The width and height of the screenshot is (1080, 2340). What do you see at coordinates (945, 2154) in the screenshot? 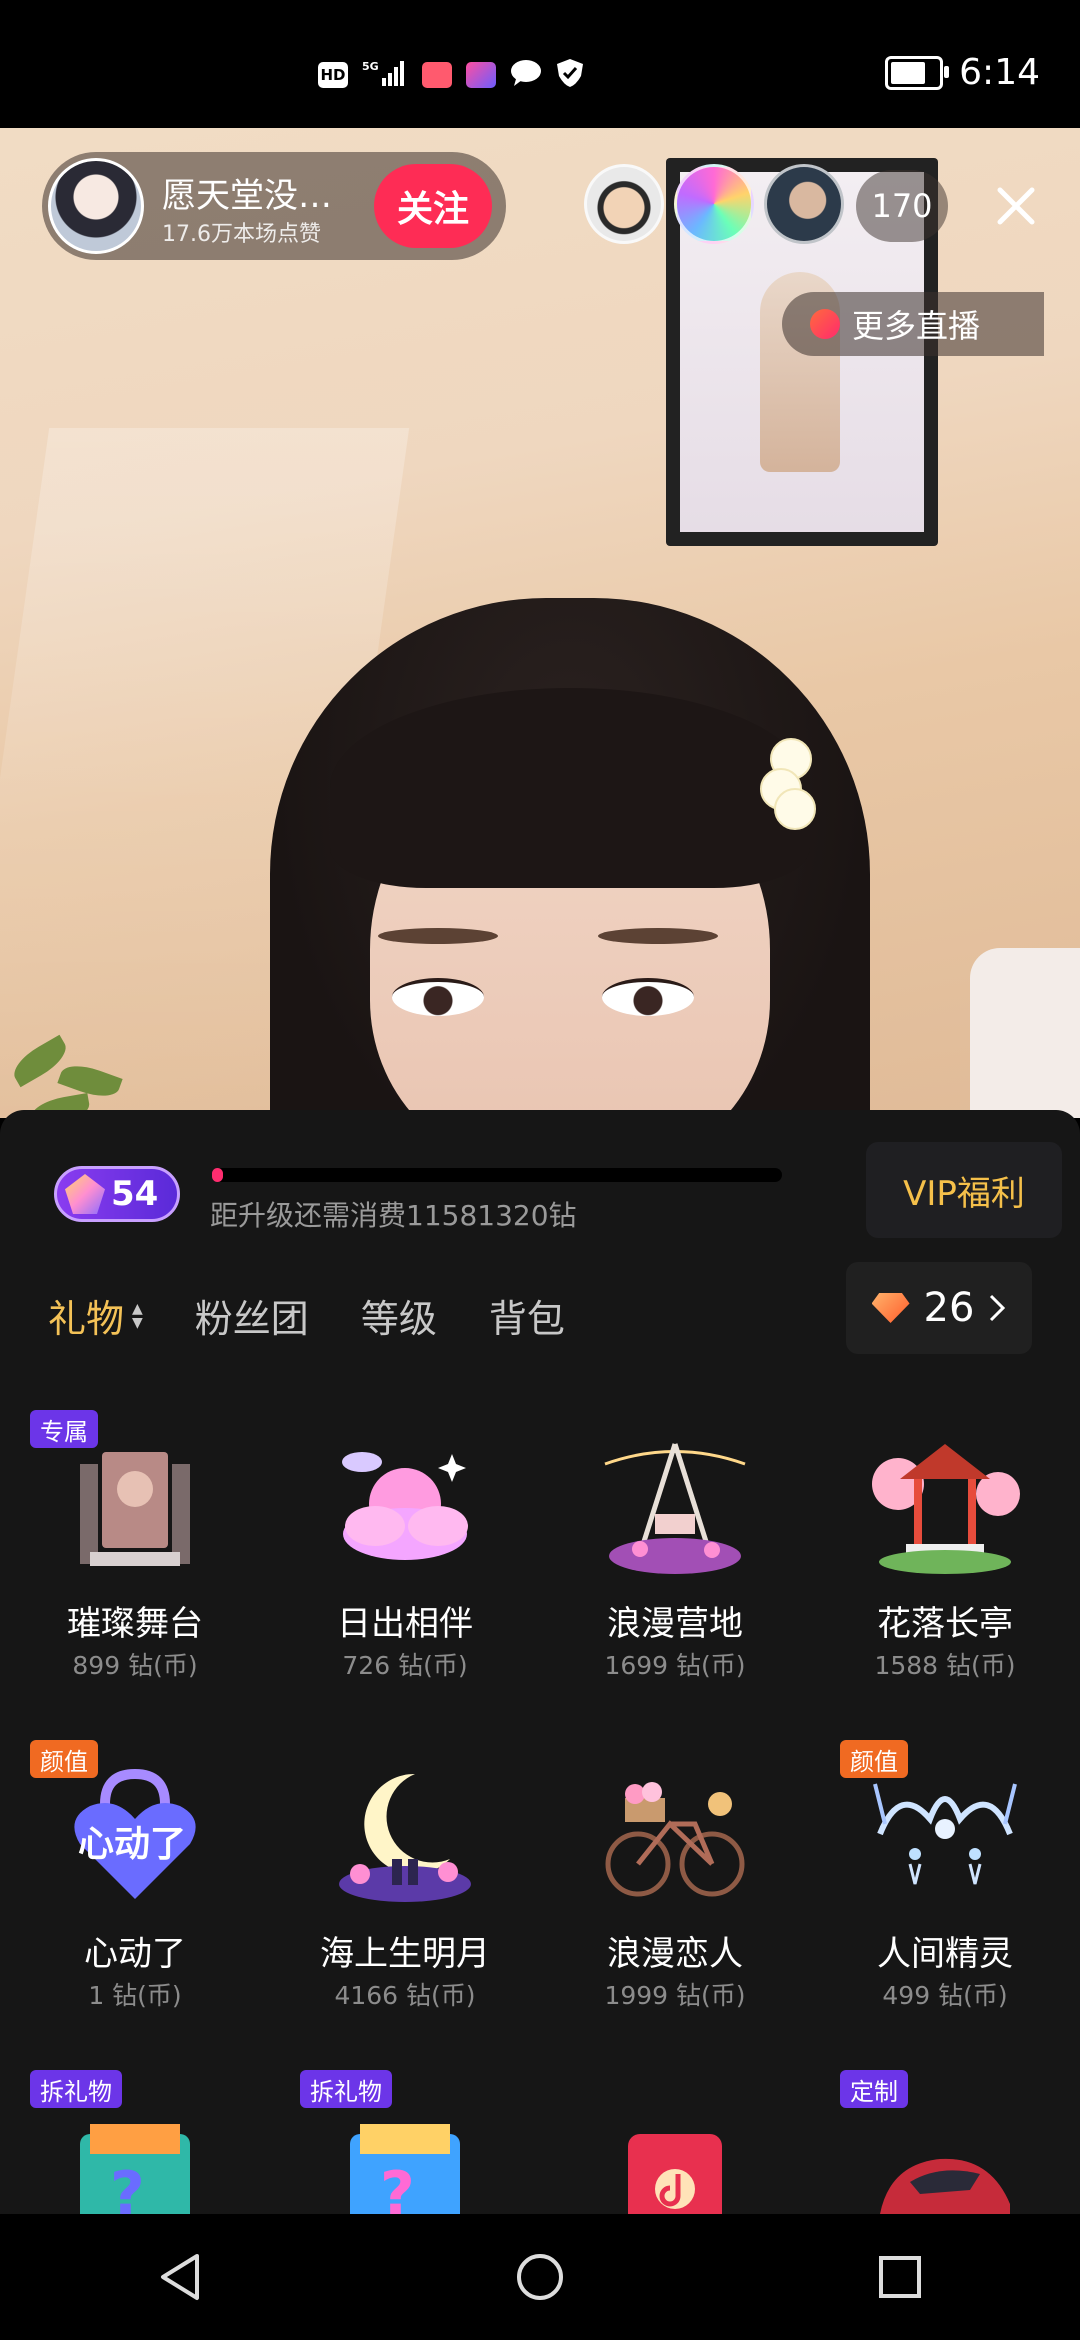
I see `sports-car-gift-icon` at bounding box center [945, 2154].